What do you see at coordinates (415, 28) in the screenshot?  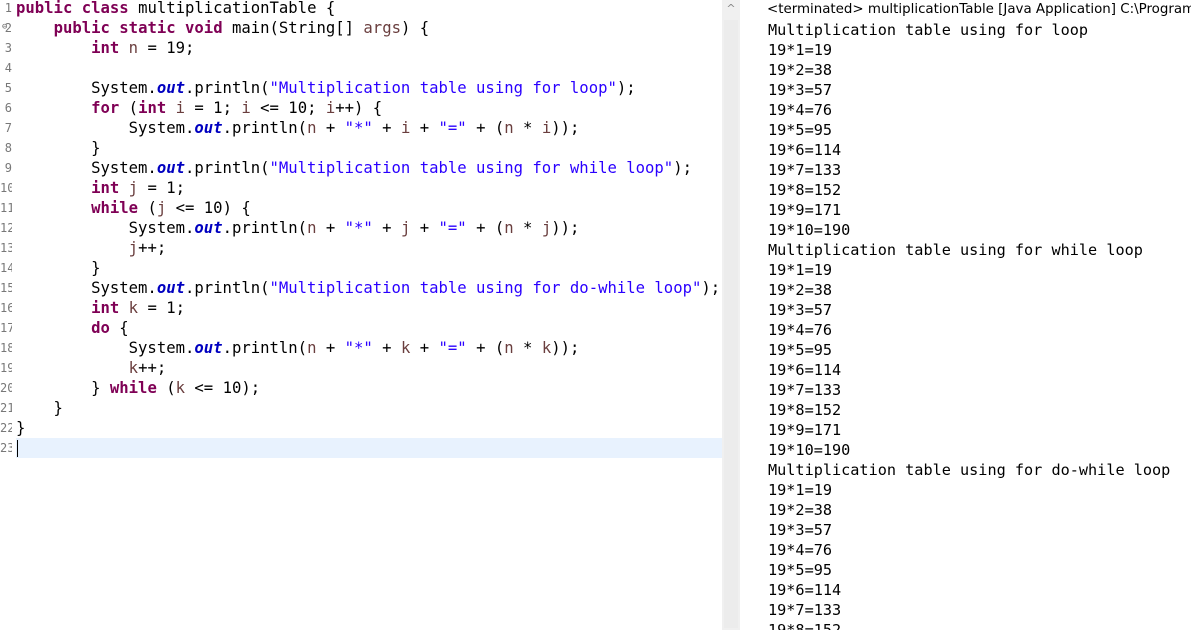 I see `code-token: ) {` at bounding box center [415, 28].